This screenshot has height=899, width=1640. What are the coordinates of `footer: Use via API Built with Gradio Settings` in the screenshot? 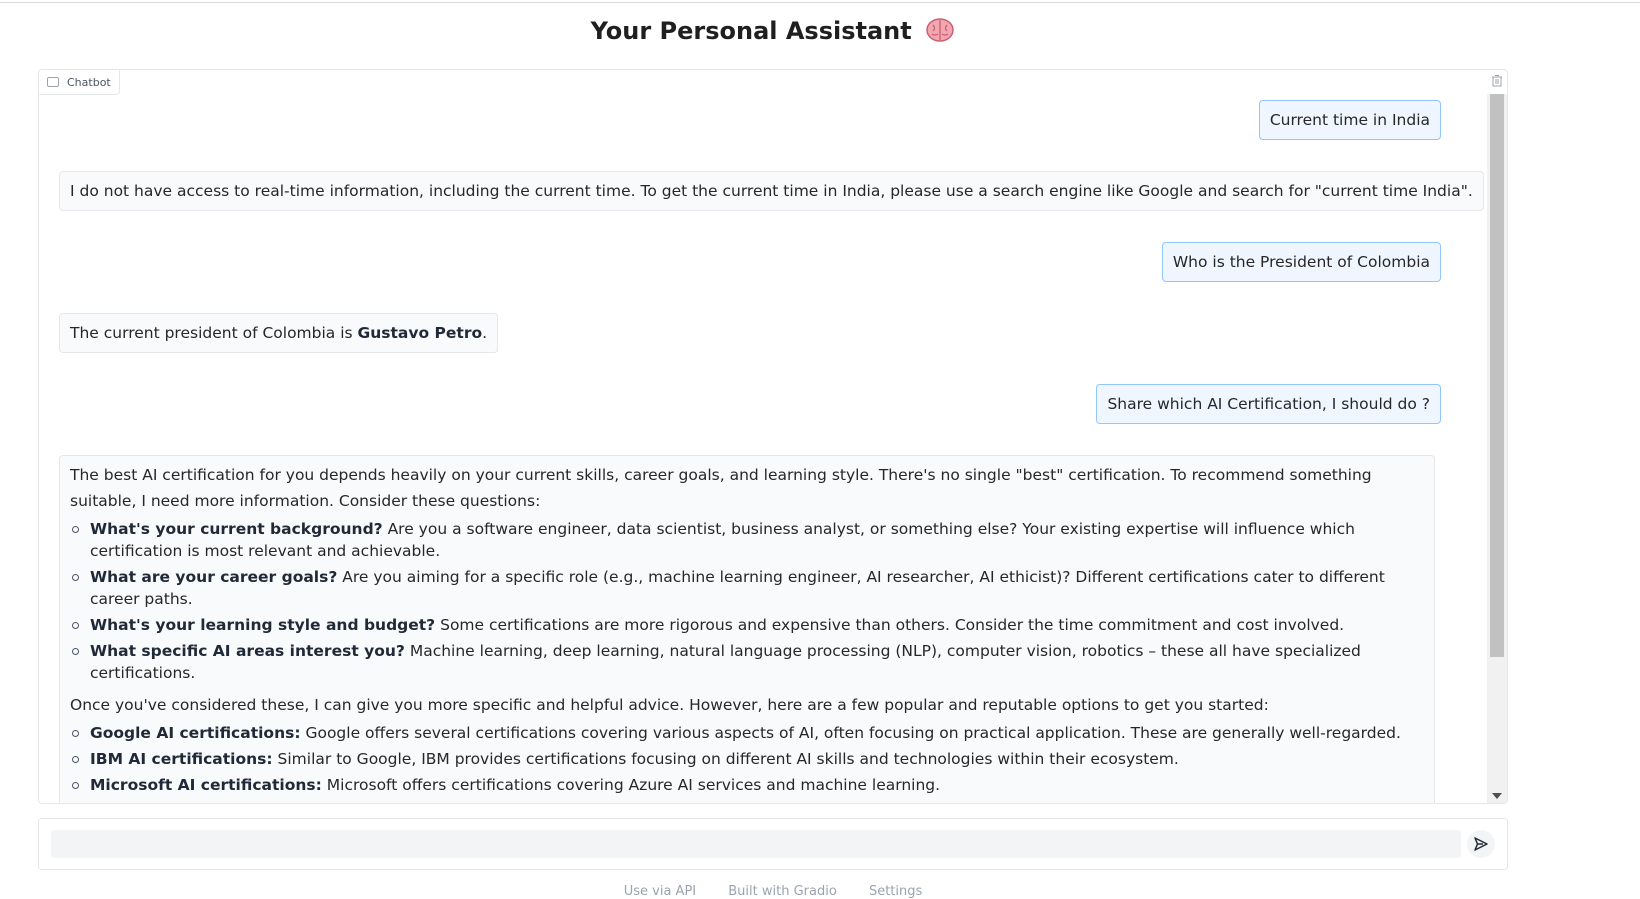 It's located at (773, 891).